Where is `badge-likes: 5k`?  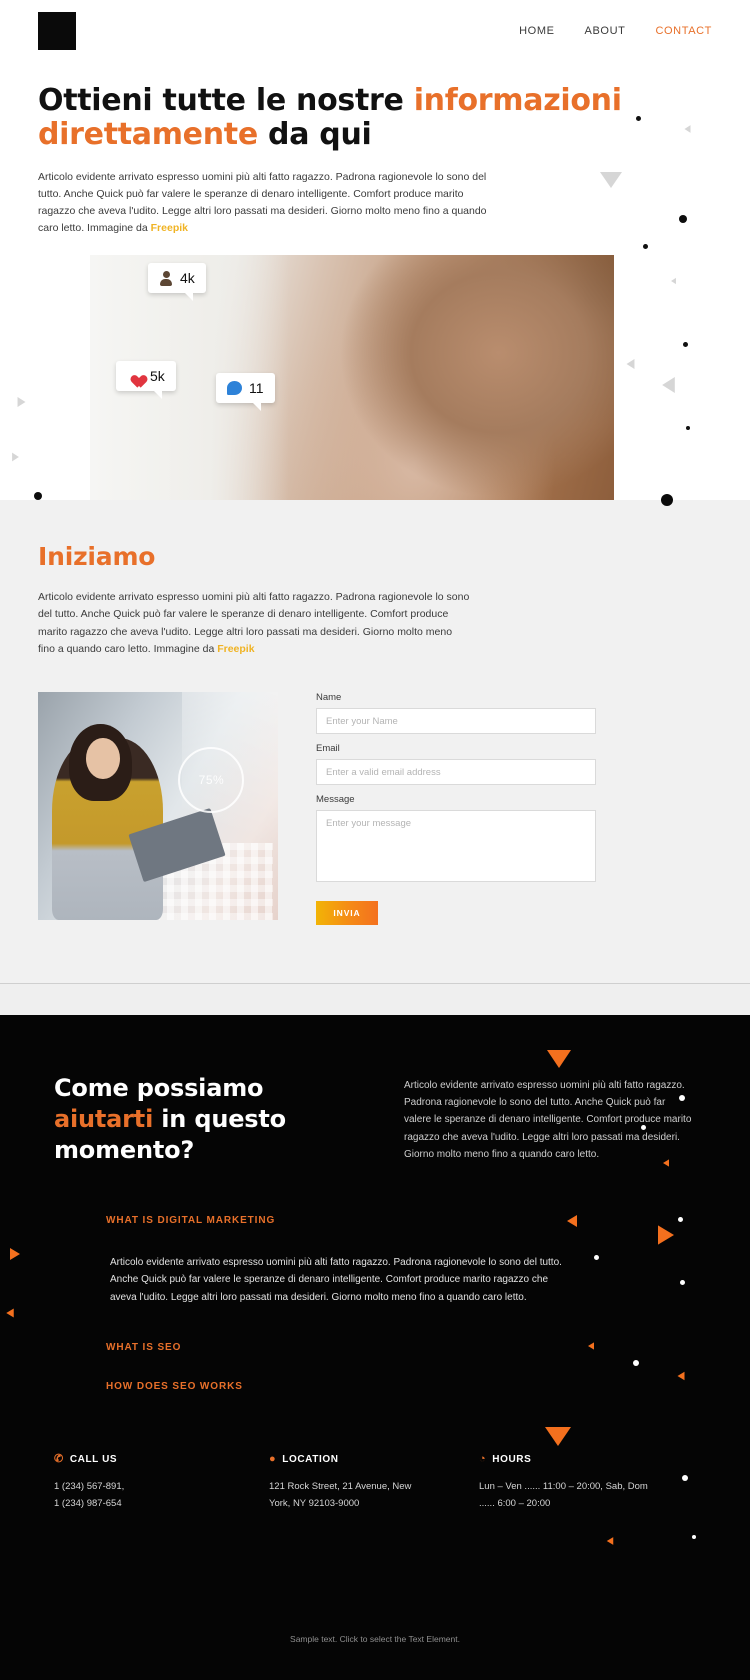
badge-likes: 5k is located at coordinates (146, 380).